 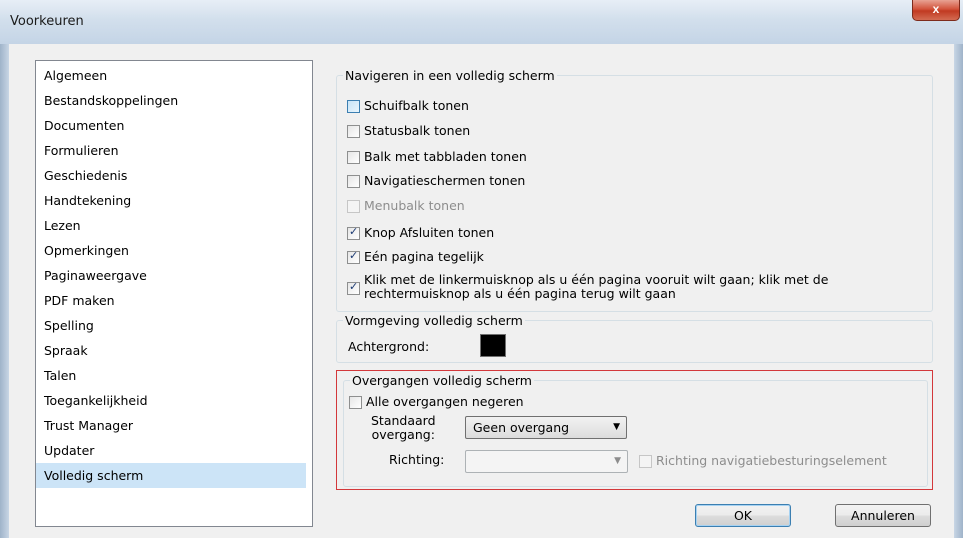 I want to click on default-transition-select: Geen overgang ▼, so click(x=546, y=427).